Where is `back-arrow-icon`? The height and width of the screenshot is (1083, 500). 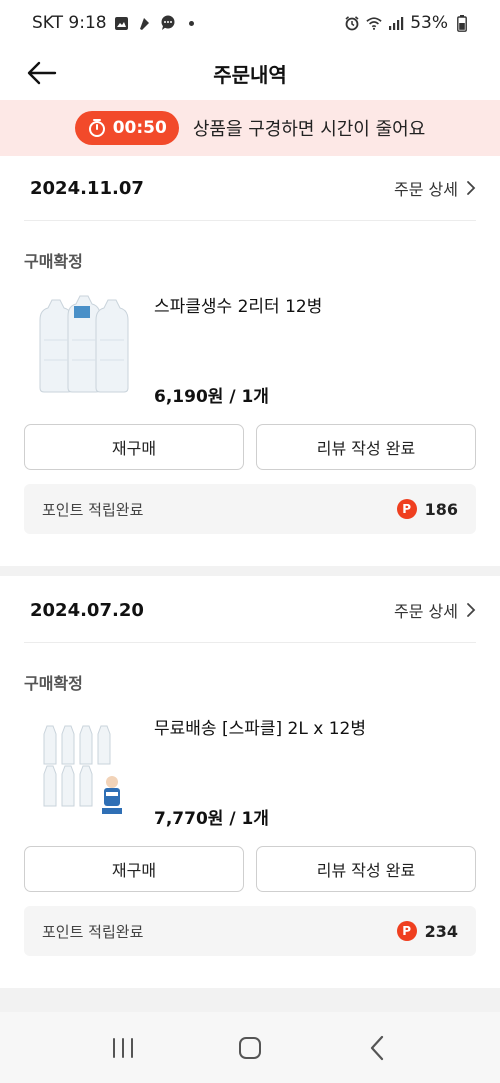
back-arrow-icon is located at coordinates (42, 73).